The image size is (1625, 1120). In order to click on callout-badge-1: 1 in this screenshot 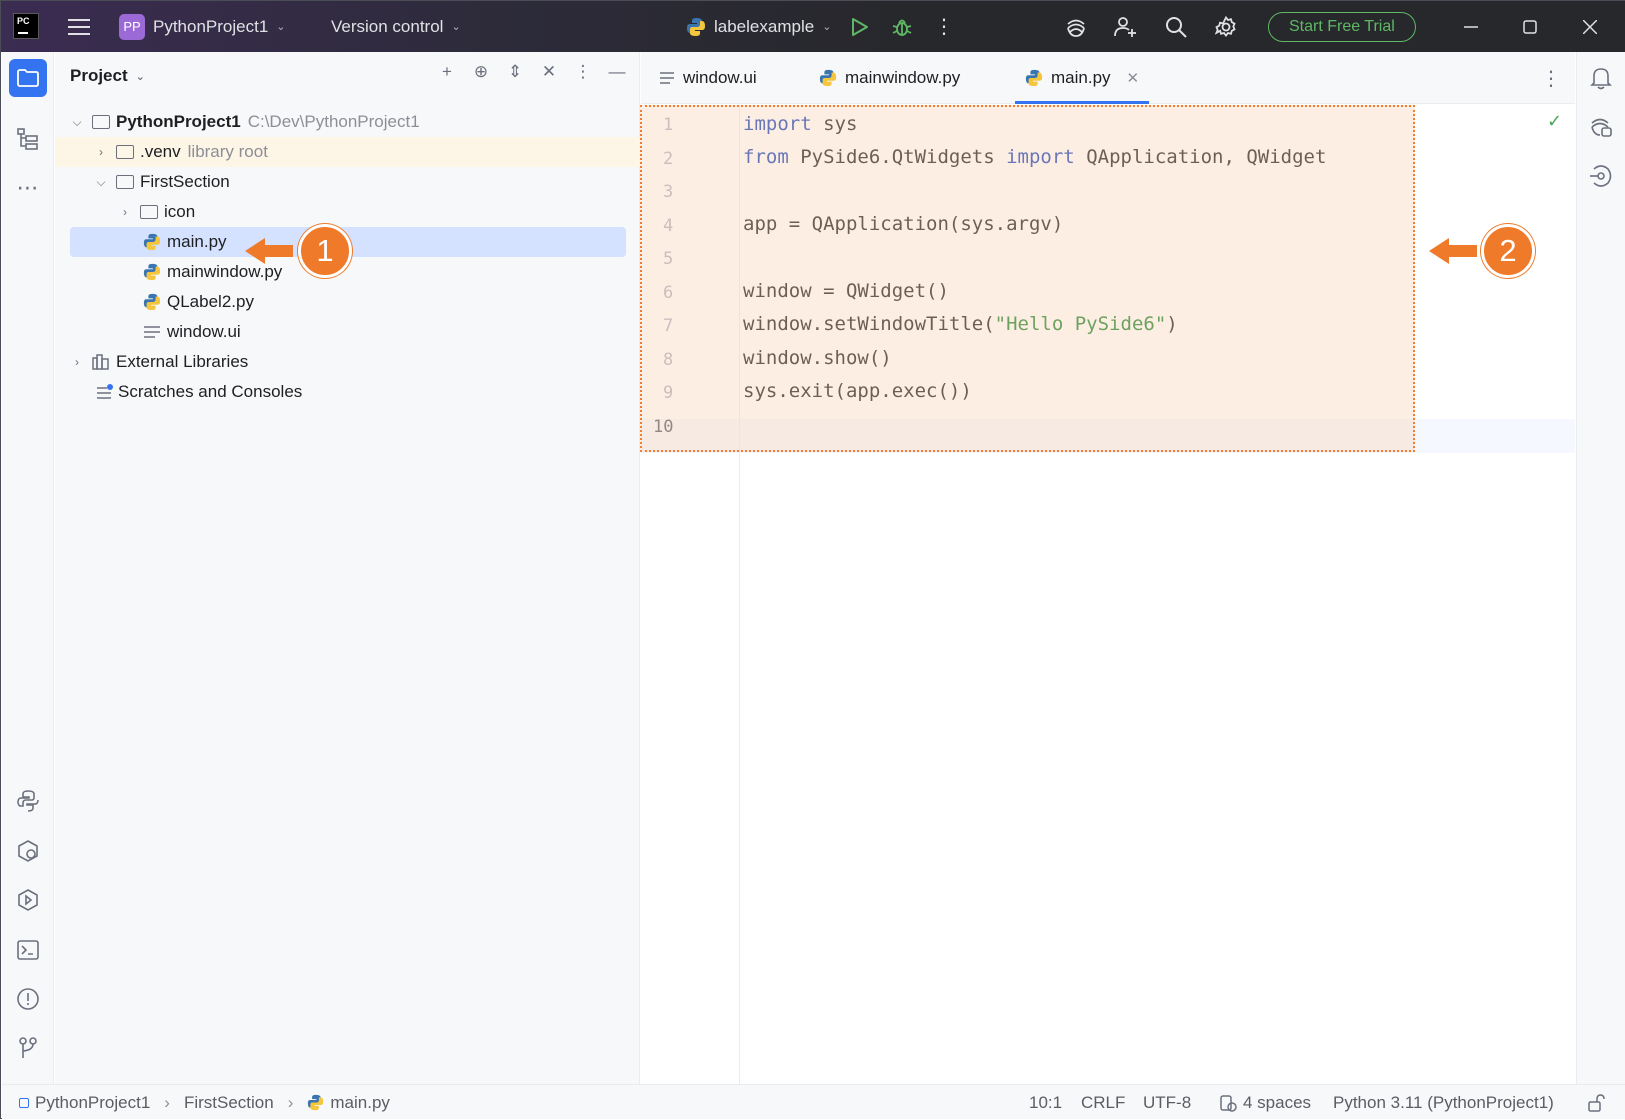, I will do `click(325, 251)`.